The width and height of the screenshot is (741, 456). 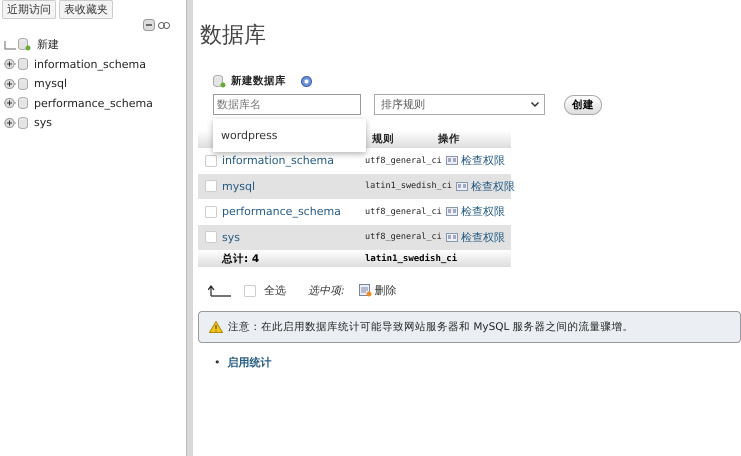 What do you see at coordinates (149, 25) in the screenshot?
I see `collapse-all-icon` at bounding box center [149, 25].